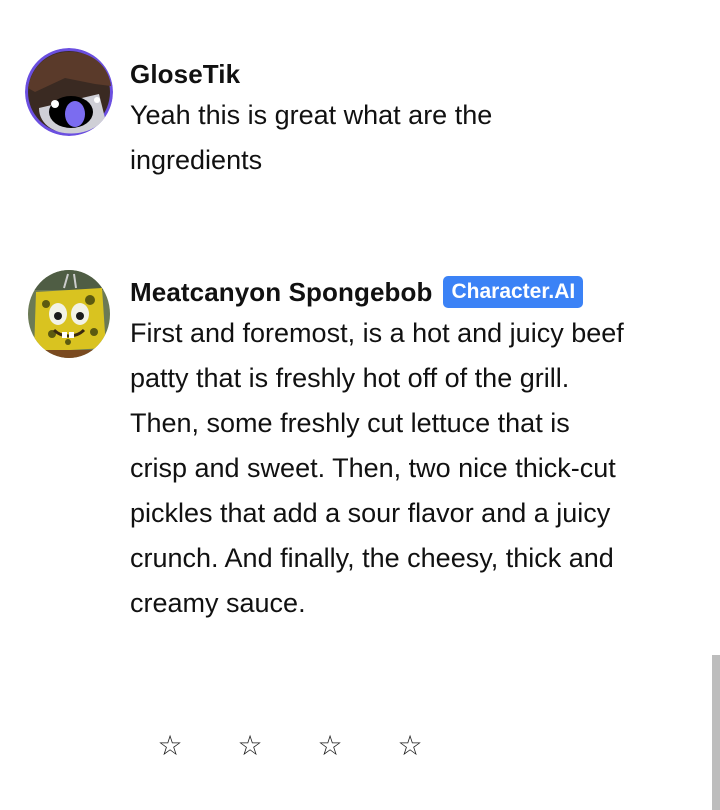 The width and height of the screenshot is (720, 810). I want to click on user-avatar, so click(69, 92).